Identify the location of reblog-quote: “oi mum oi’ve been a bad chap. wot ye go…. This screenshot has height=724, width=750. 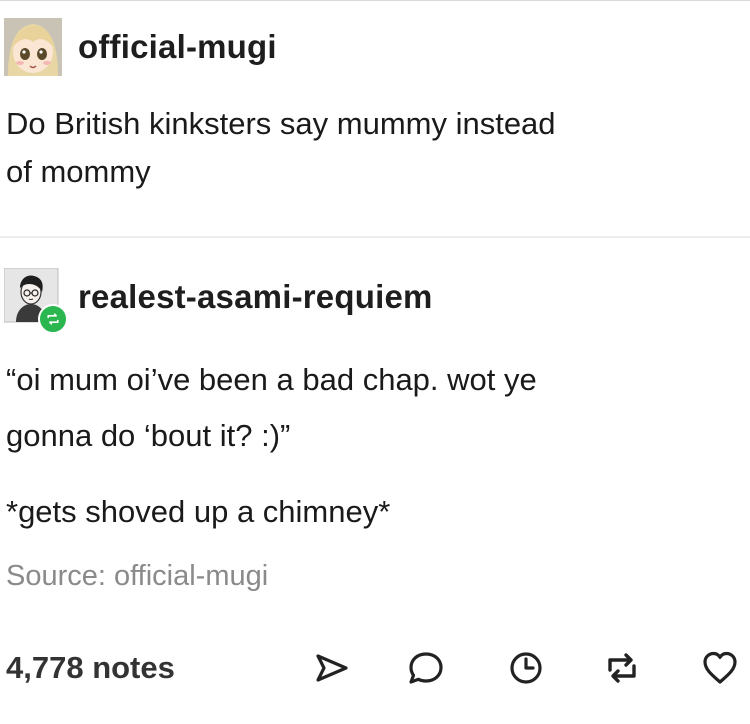
(271, 408).